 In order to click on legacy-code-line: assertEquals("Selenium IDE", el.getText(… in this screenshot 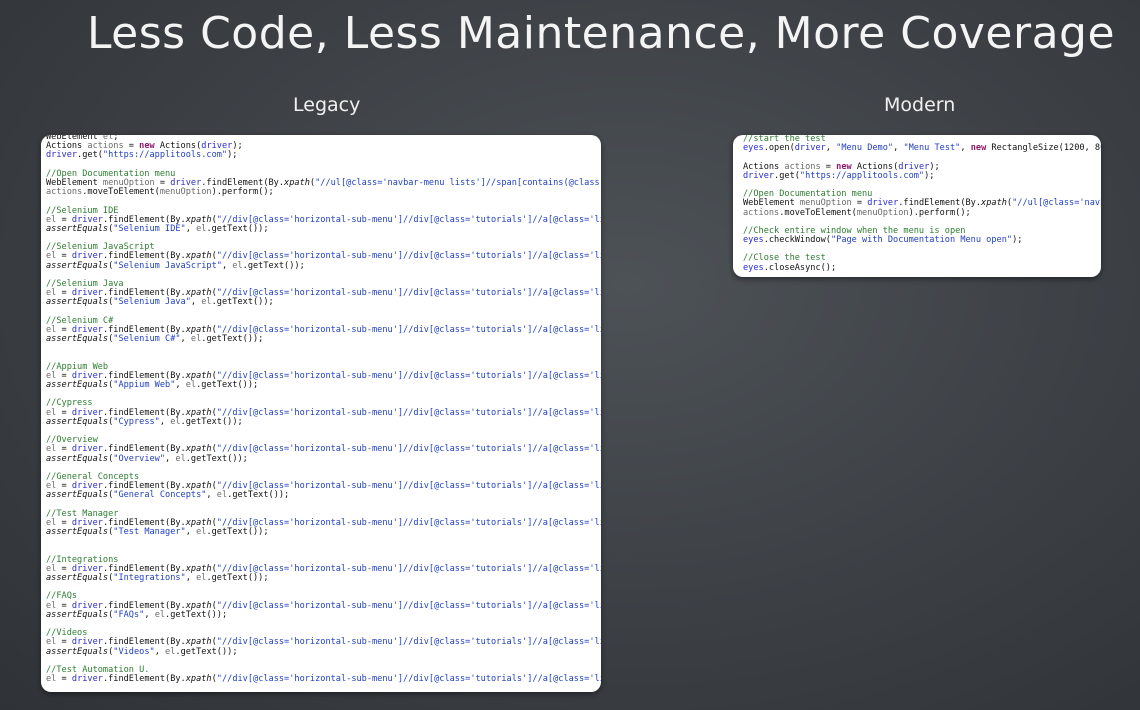, I will do `click(157, 228)`.